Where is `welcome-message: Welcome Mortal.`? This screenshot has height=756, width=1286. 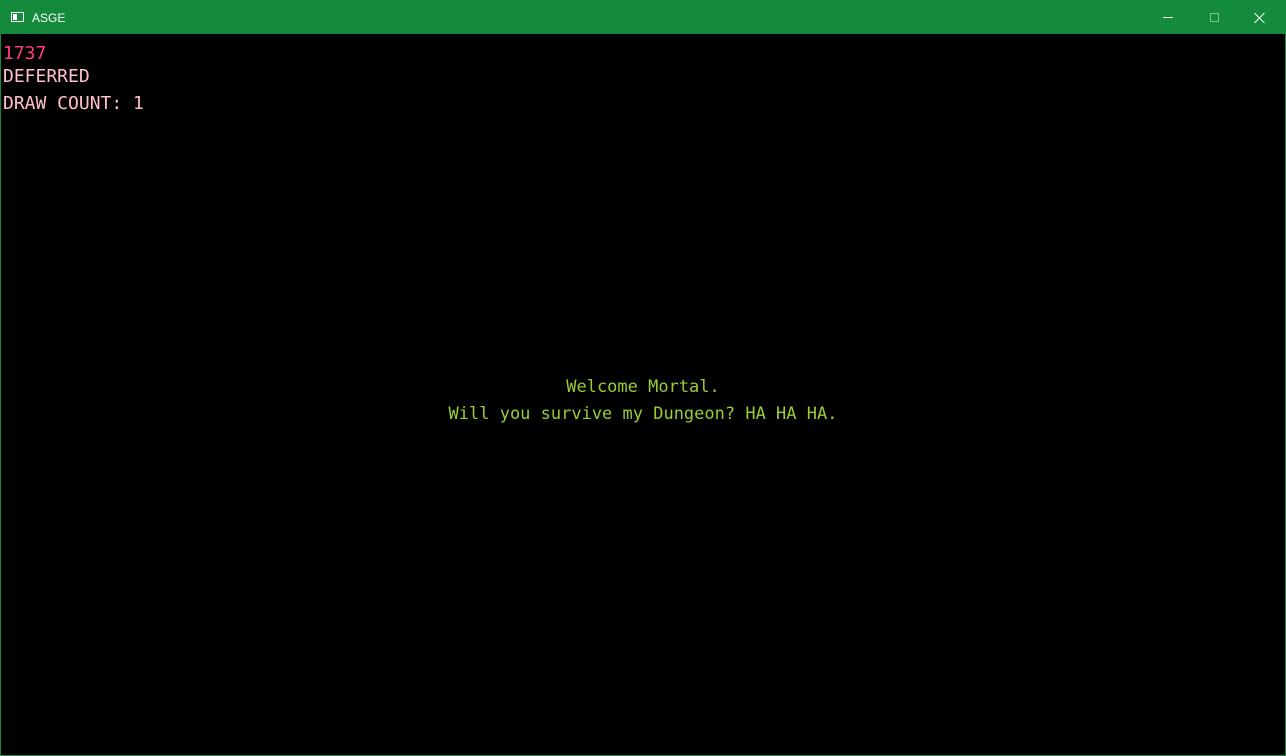
welcome-message: Welcome Mortal. is located at coordinates (643, 387).